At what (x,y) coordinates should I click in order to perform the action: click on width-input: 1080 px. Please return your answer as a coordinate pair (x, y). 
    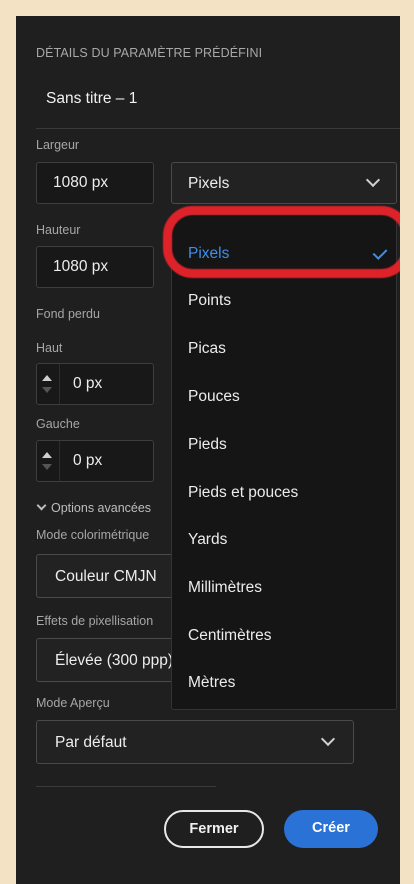
    Looking at the image, I should click on (95, 183).